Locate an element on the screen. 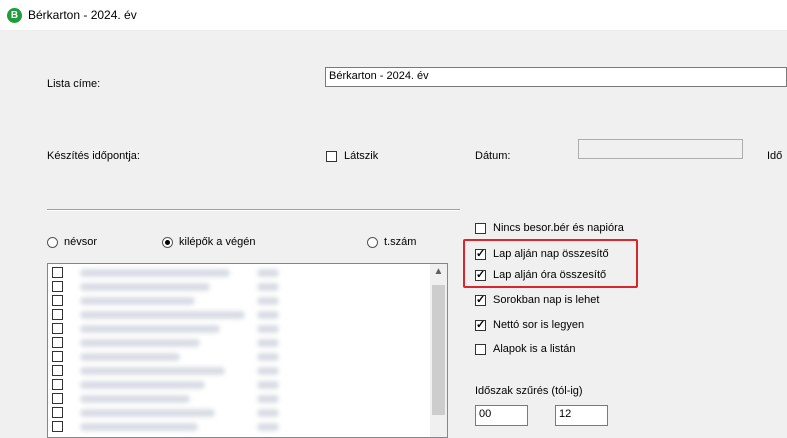  option-checkbox-no-base-pay is located at coordinates (480, 228).